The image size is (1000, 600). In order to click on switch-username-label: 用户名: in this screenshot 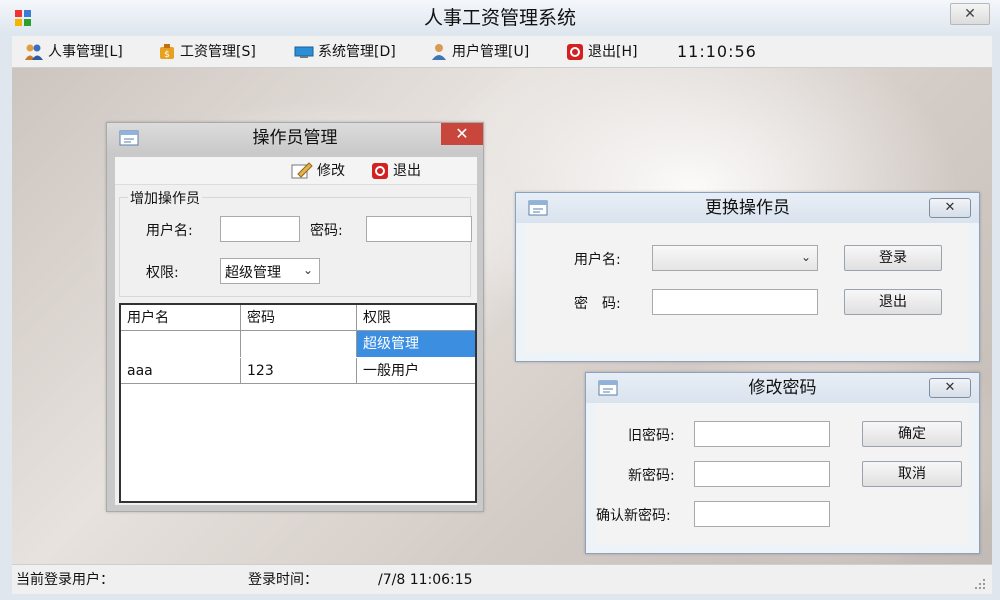, I will do `click(597, 260)`.